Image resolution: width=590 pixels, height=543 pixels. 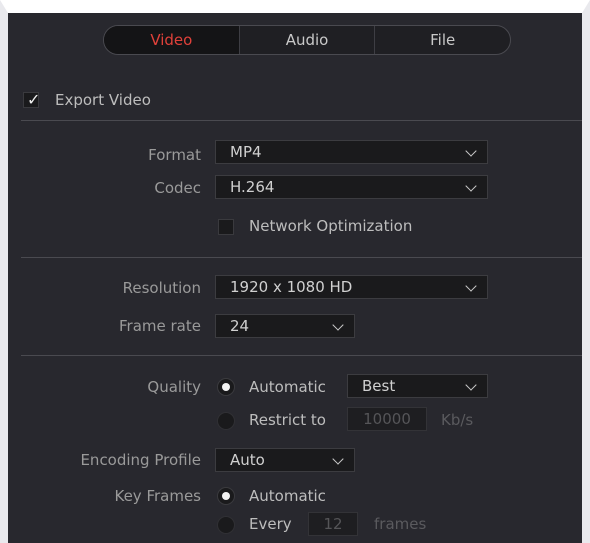 I want to click on quality-restrict-label: Restrict to, so click(x=287, y=420).